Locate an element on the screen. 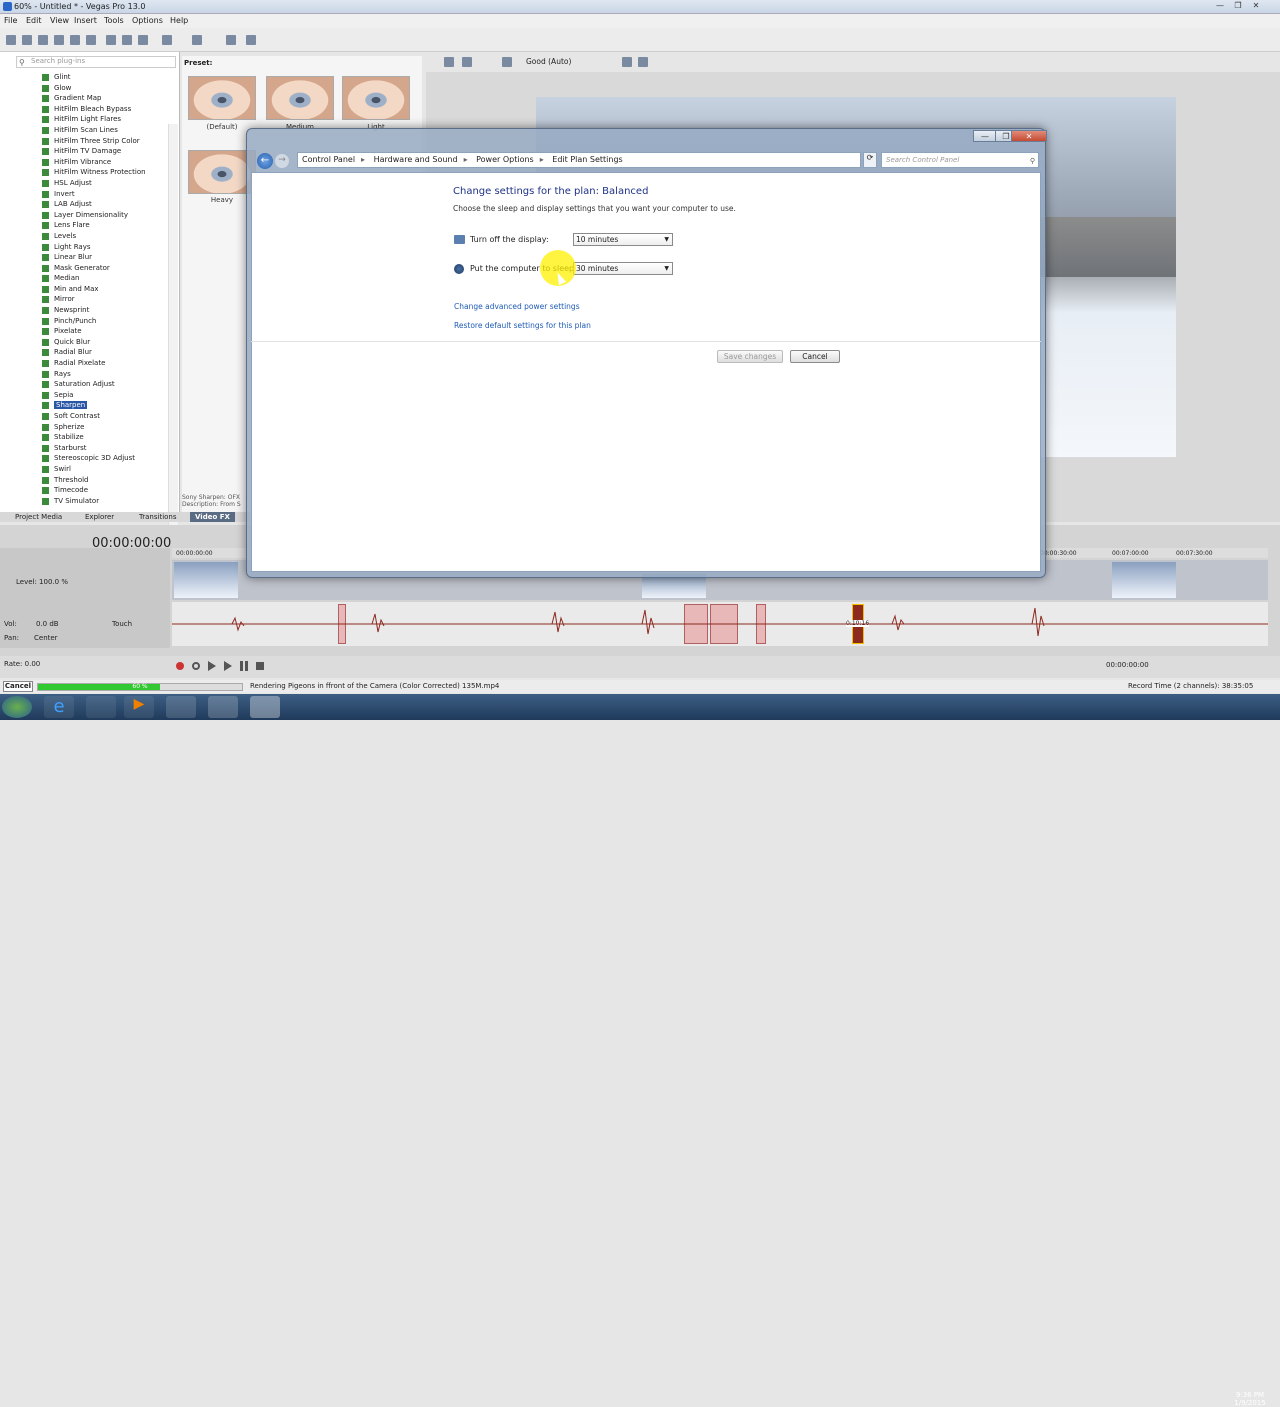 This screenshot has height=1407, width=1280. restore-defaults-link: Restore default settings for this plan is located at coordinates (522, 325).